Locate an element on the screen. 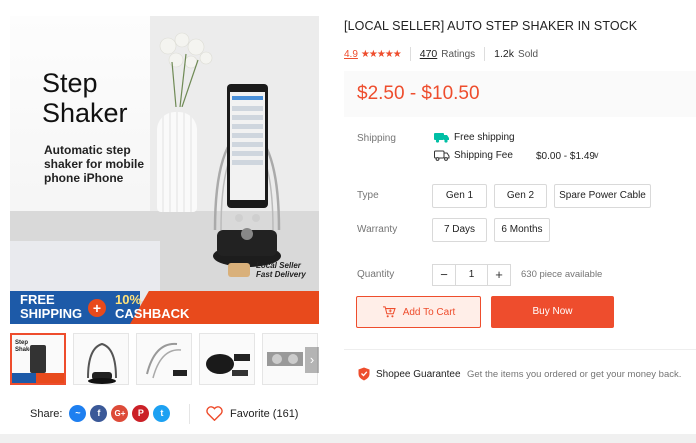 The image size is (696, 443). quantity-input: 1 is located at coordinates (471, 275).